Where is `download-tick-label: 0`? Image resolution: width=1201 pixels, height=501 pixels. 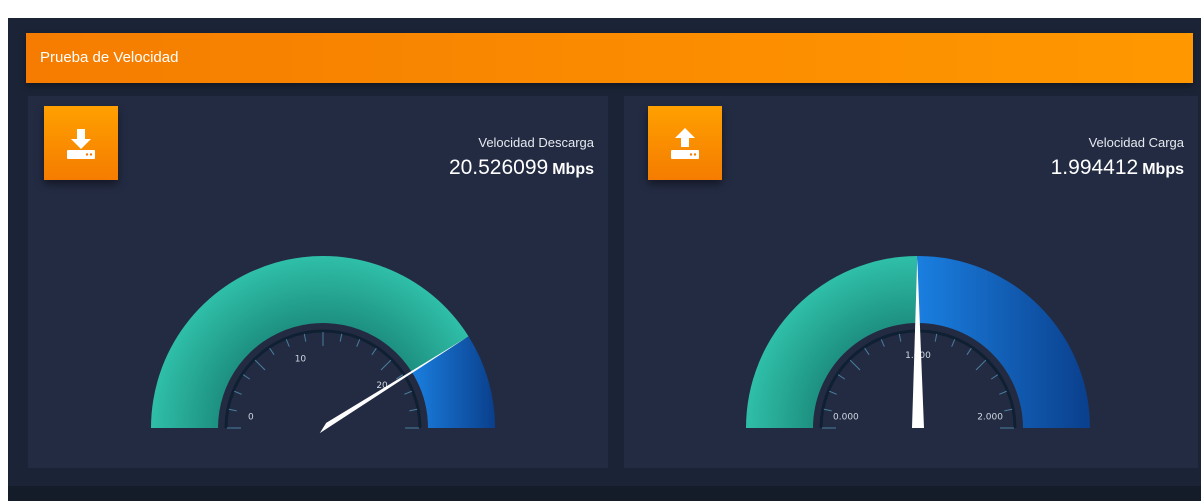 download-tick-label: 0 is located at coordinates (251, 418).